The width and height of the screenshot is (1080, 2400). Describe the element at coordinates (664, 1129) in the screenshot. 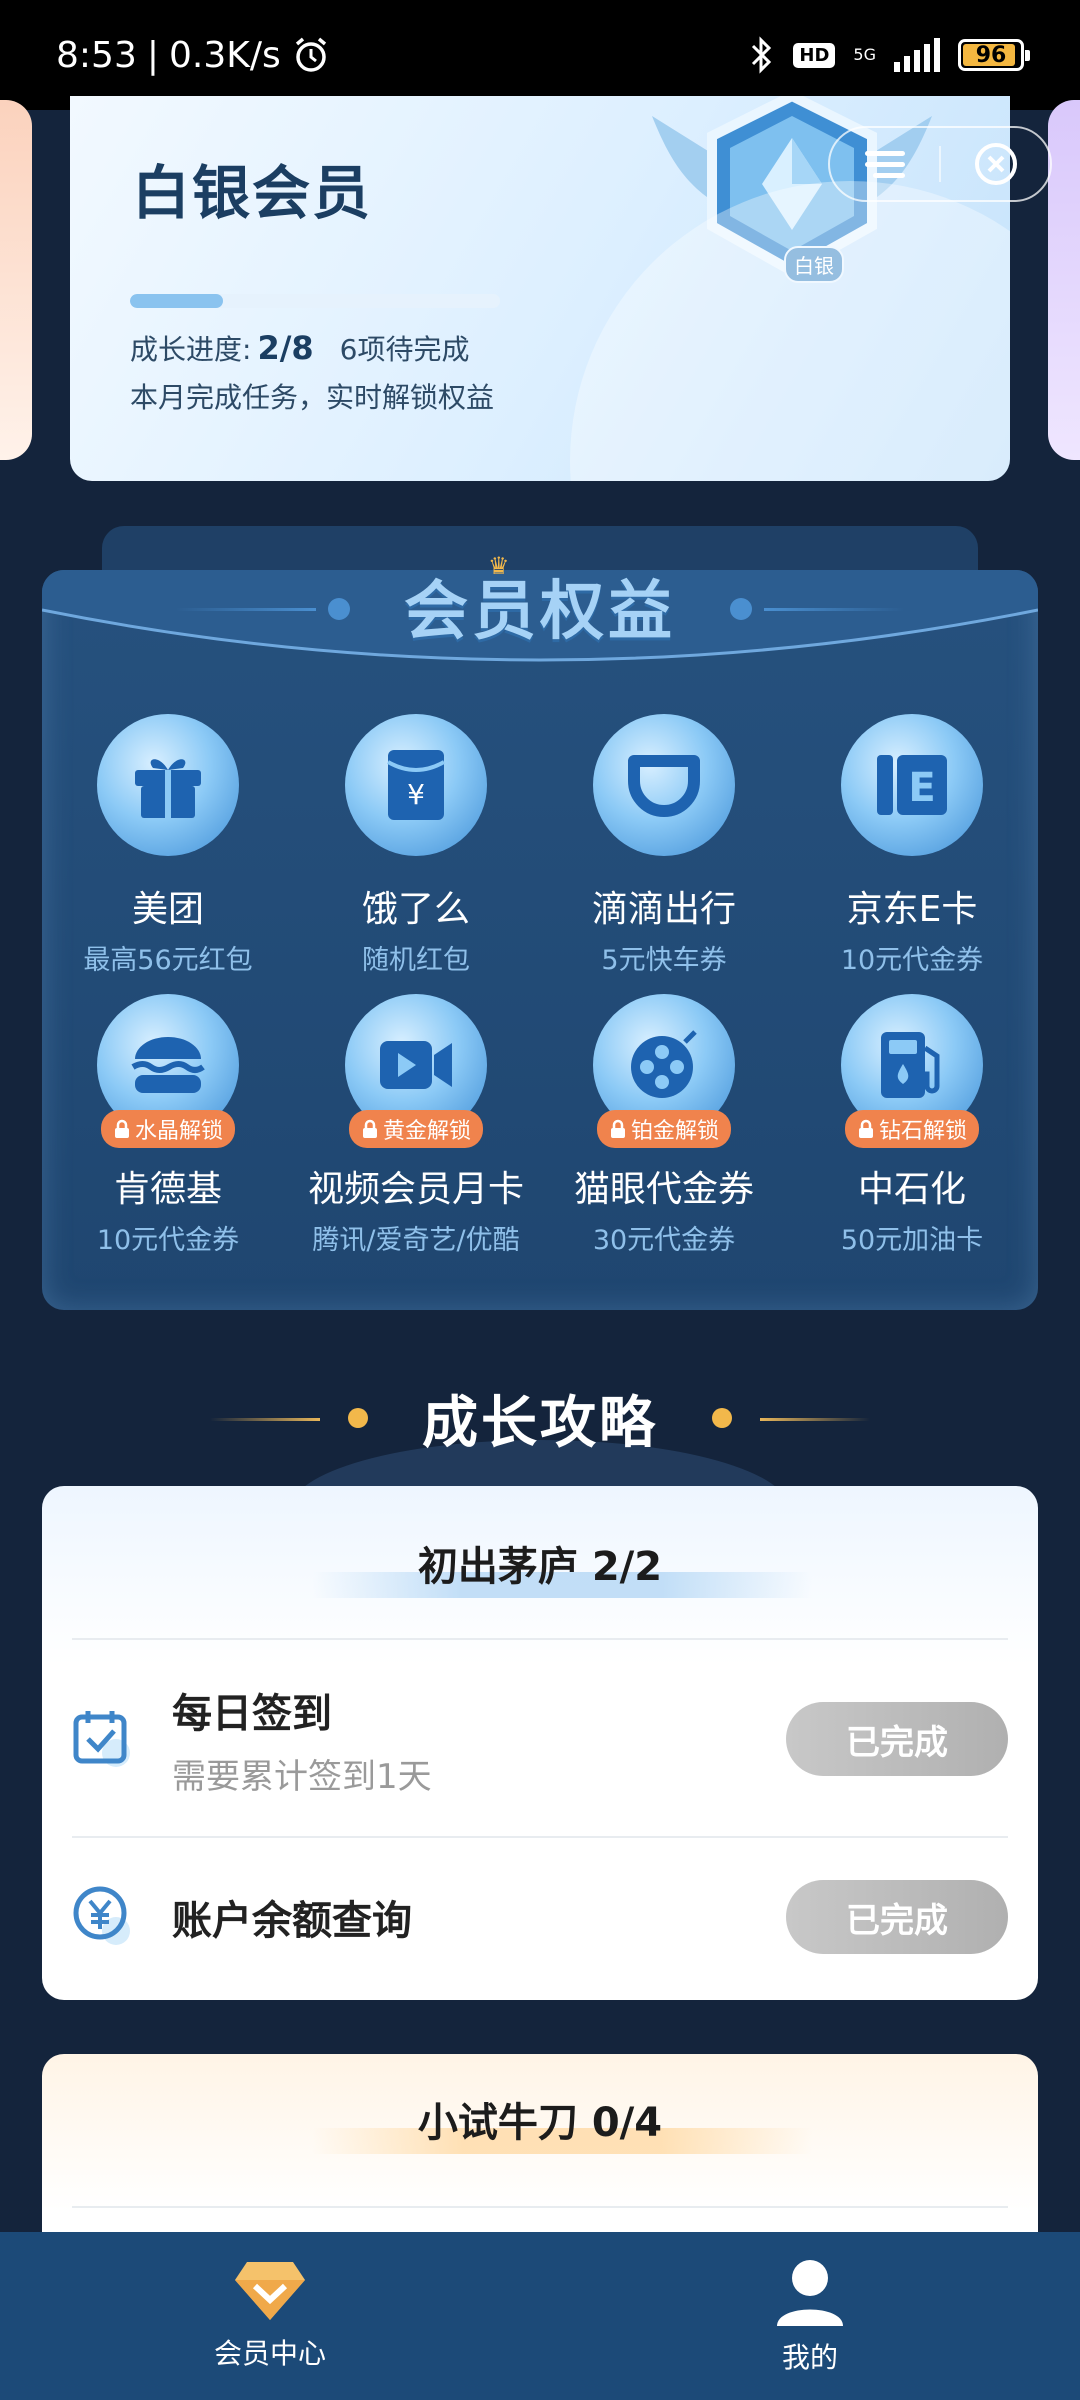

I see `lock-badge: 铂金解锁` at that location.